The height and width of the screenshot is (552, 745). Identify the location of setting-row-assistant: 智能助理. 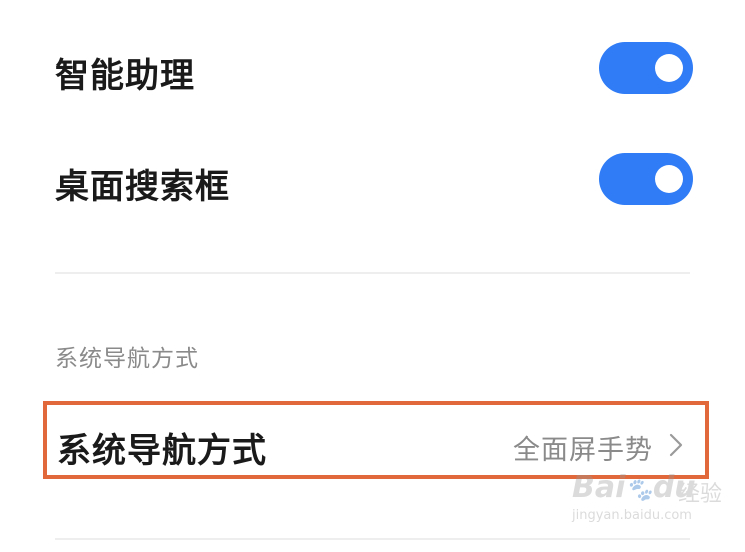
(372, 69).